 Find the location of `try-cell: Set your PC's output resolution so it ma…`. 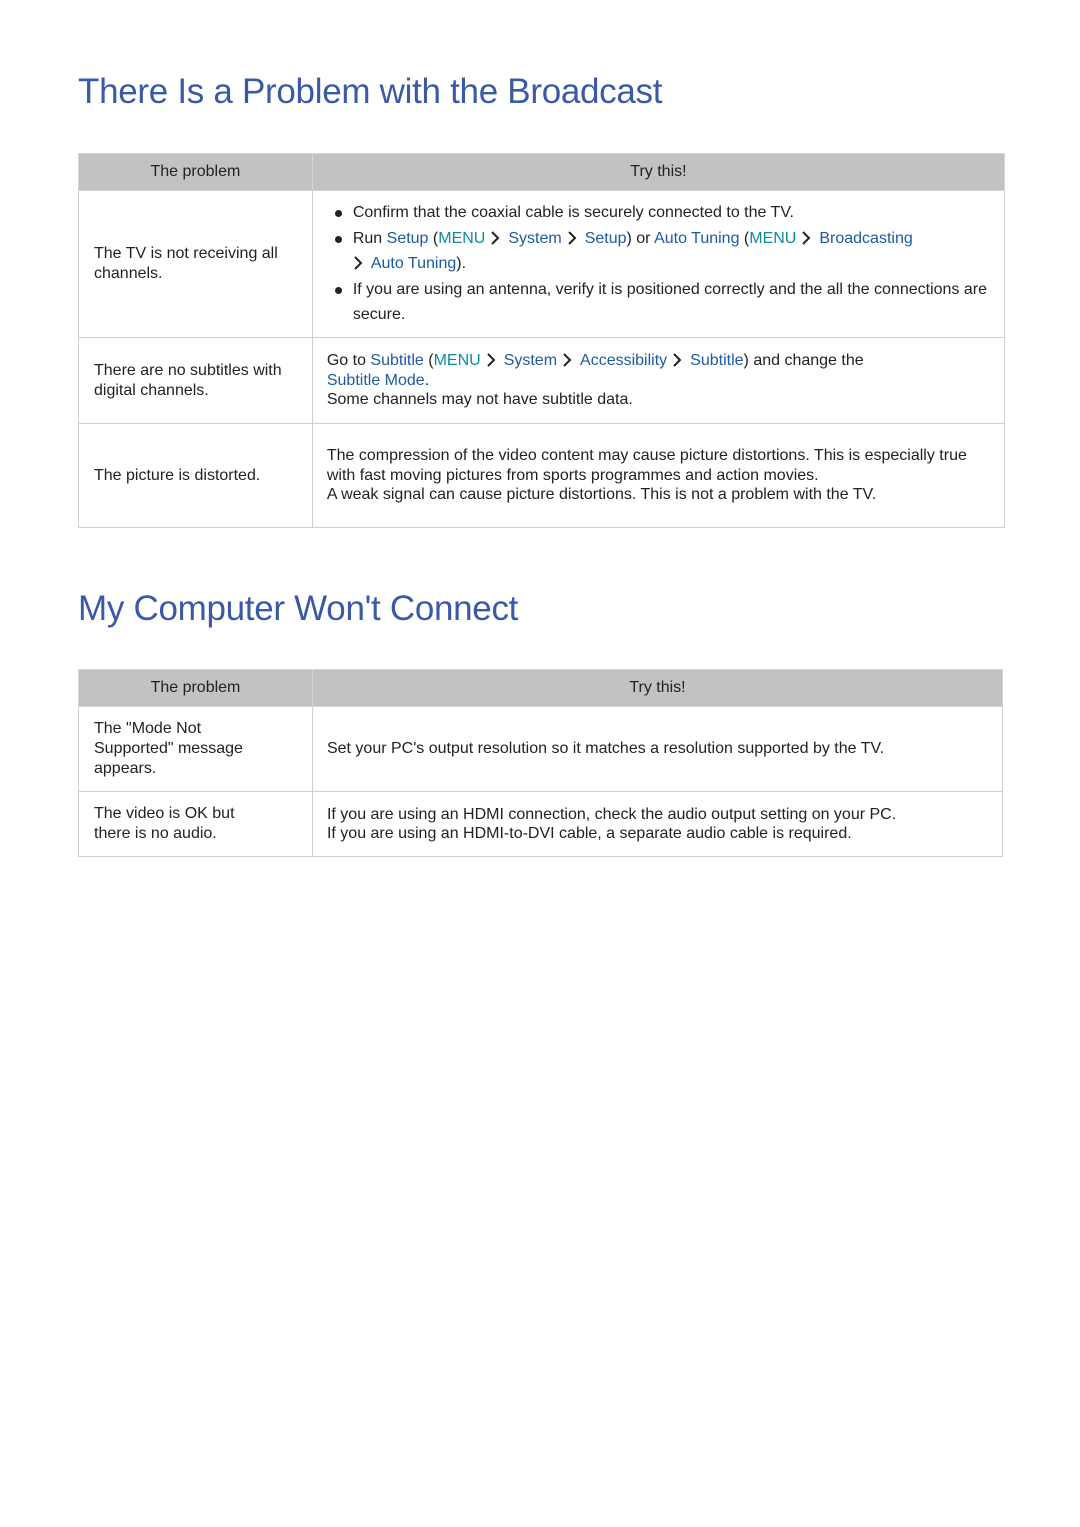

try-cell: Set your PC's output resolution so it ma… is located at coordinates (657, 749).